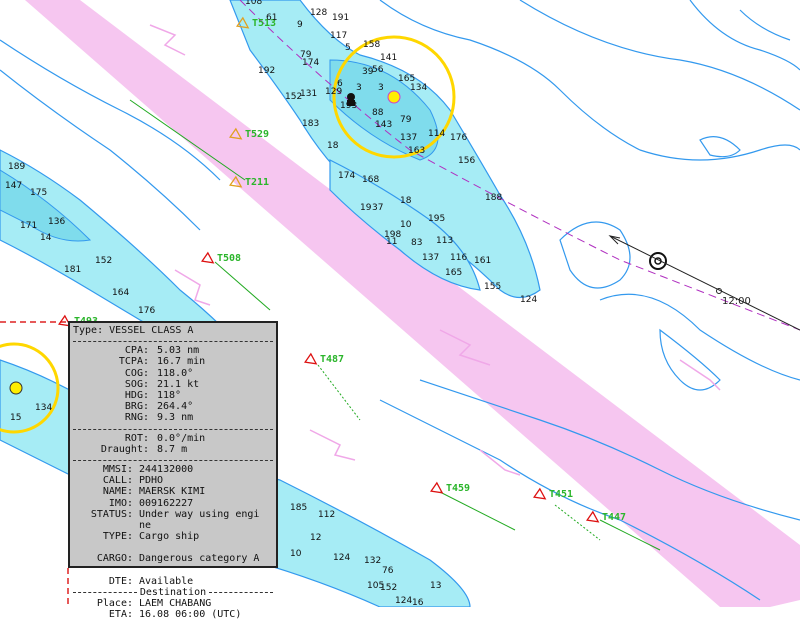 This screenshot has height=620, width=800. Describe the element at coordinates (169, 537) in the screenshot. I see `field-value: Cargo ship` at that location.